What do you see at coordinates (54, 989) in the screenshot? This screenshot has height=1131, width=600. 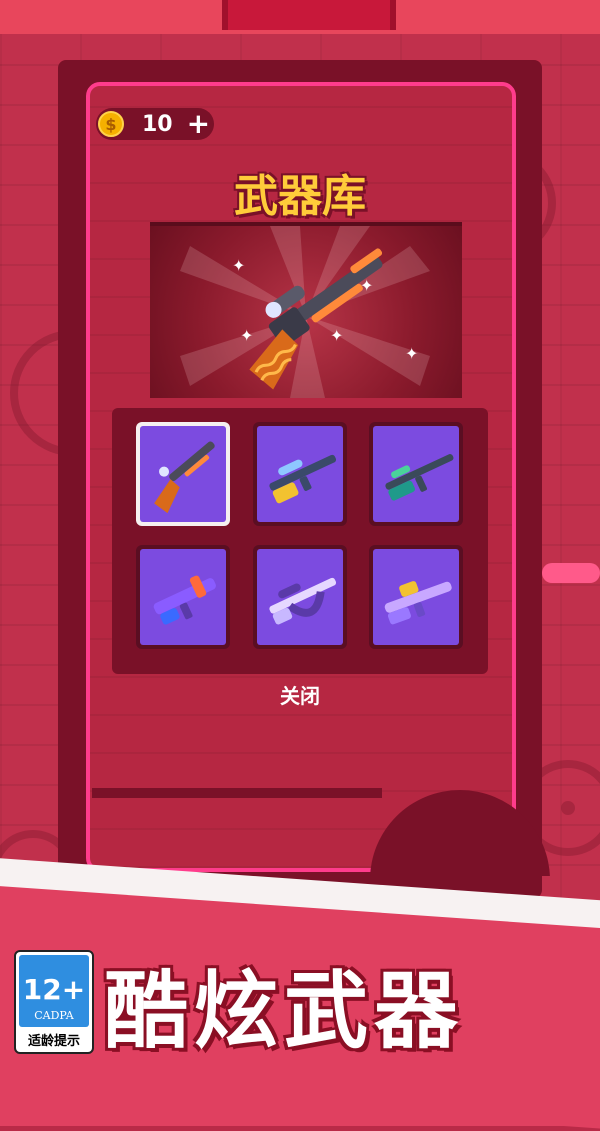 I see `age-rating: 12+` at bounding box center [54, 989].